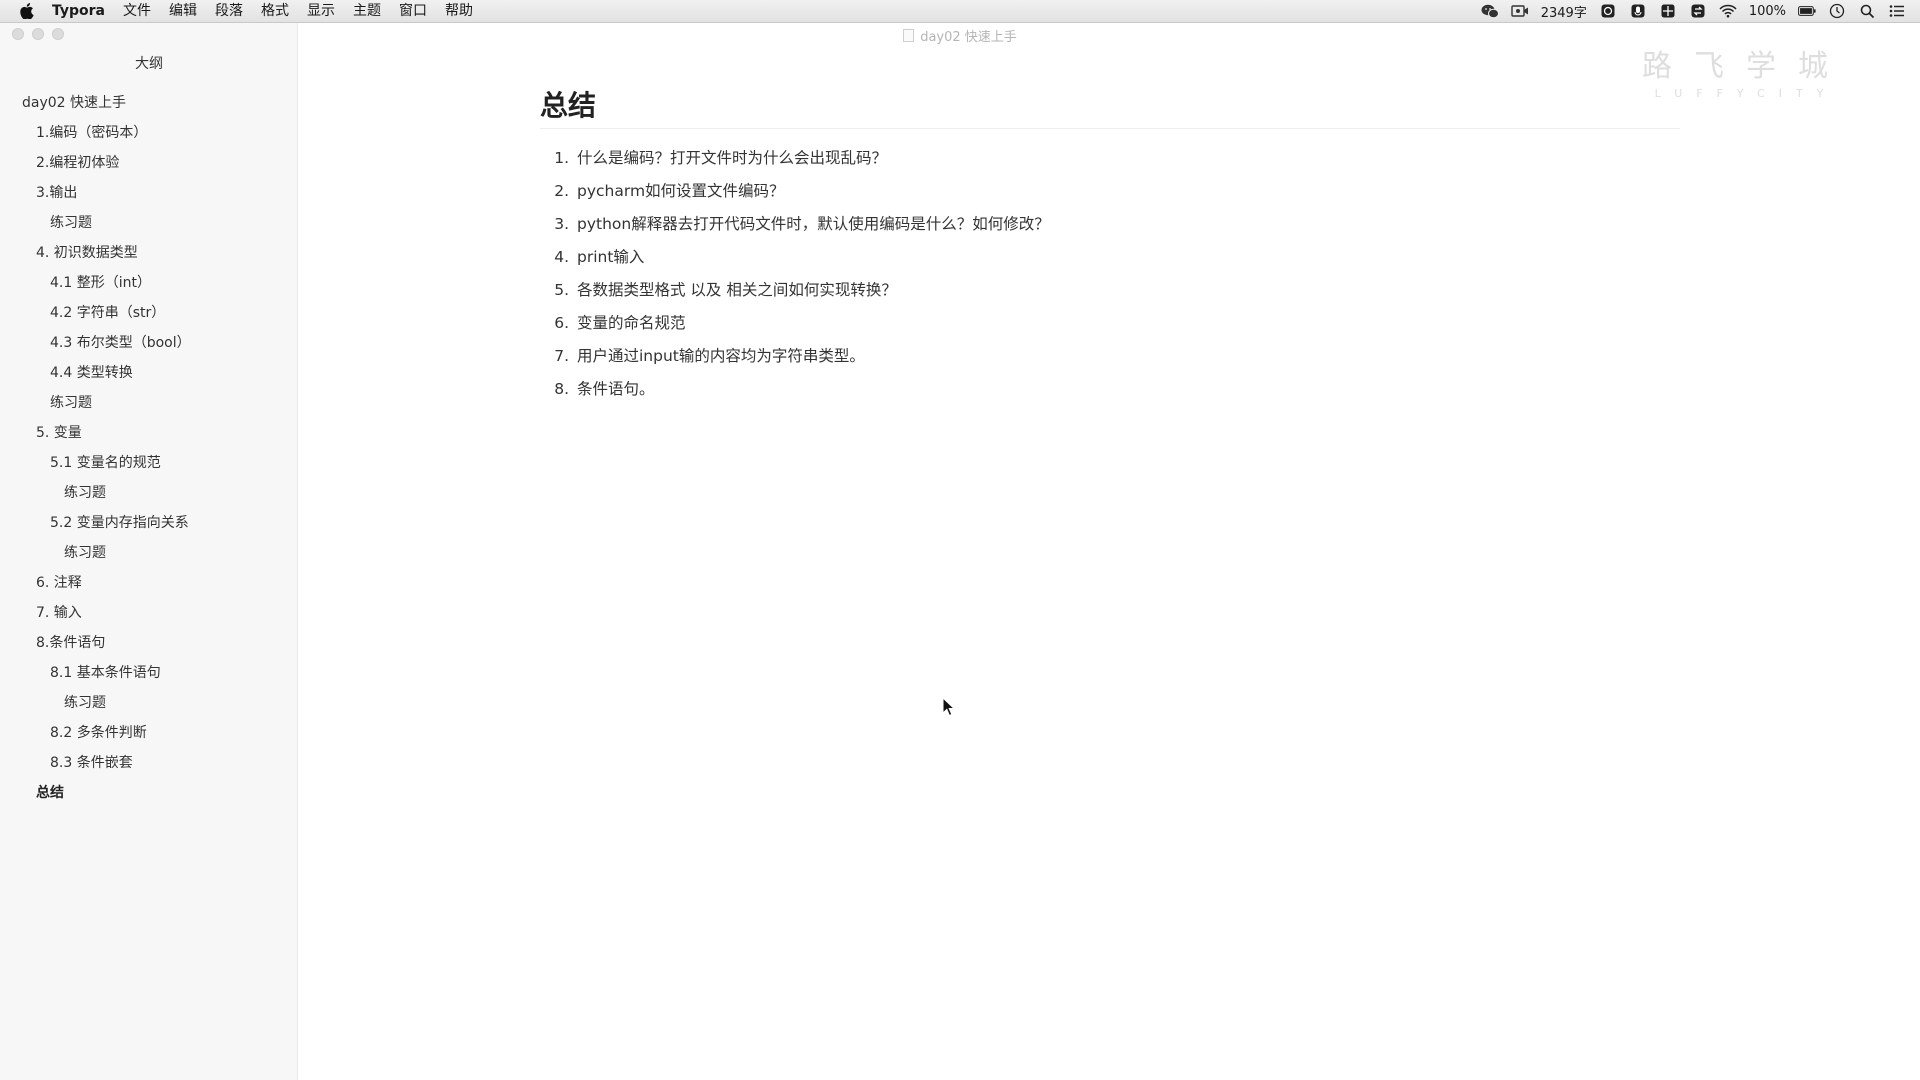 Image resolution: width=1920 pixels, height=1080 pixels. What do you see at coordinates (813, 224) in the screenshot?
I see `list-text: python解释器去打开代码文件时，默认使用编码是什么？如何修改？` at bounding box center [813, 224].